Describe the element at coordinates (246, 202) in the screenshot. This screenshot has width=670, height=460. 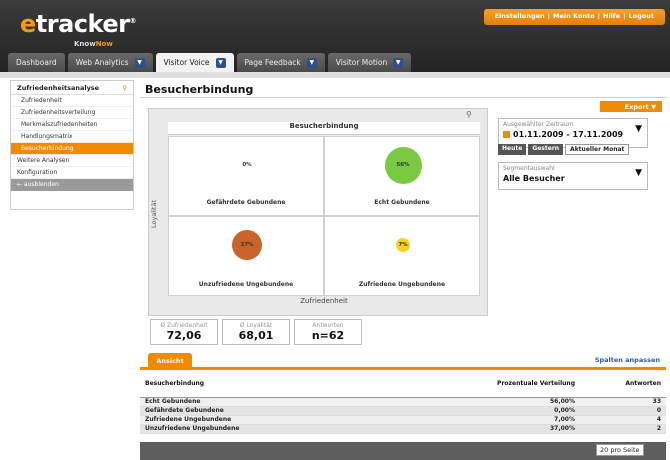
I see `quadrant-label: Gefährdete Gebundene` at that location.